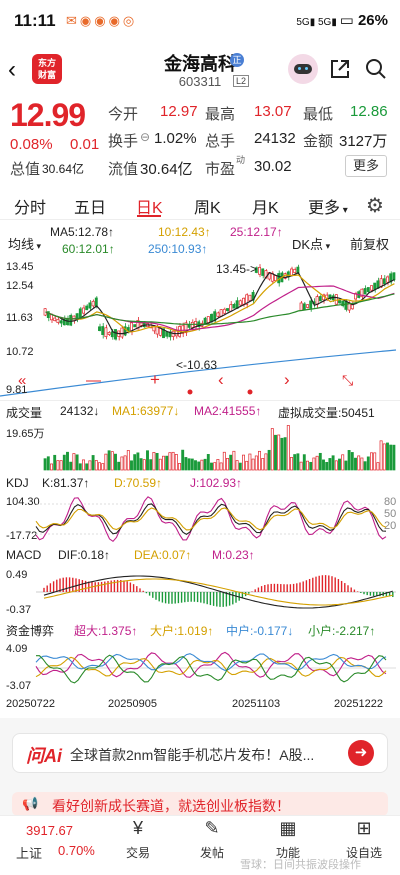 The height and width of the screenshot is (875, 400). Describe the element at coordinates (178, 249) in the screenshot. I see `ma250-label: 250:10.93↑` at that location.